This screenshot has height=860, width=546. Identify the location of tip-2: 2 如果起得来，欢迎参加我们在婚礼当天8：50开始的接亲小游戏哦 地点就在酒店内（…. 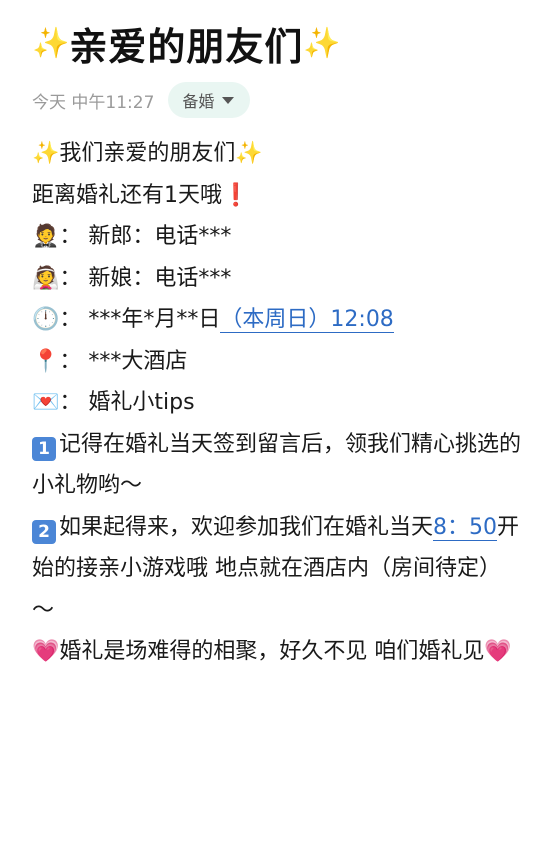
(277, 569).